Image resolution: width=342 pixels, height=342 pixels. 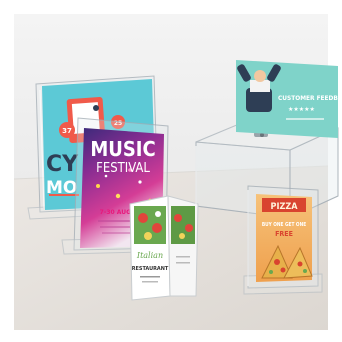 I want to click on customer-feedback-card: CUSTOMER FEEDBACK ★★★★★, so click(x=289, y=99).